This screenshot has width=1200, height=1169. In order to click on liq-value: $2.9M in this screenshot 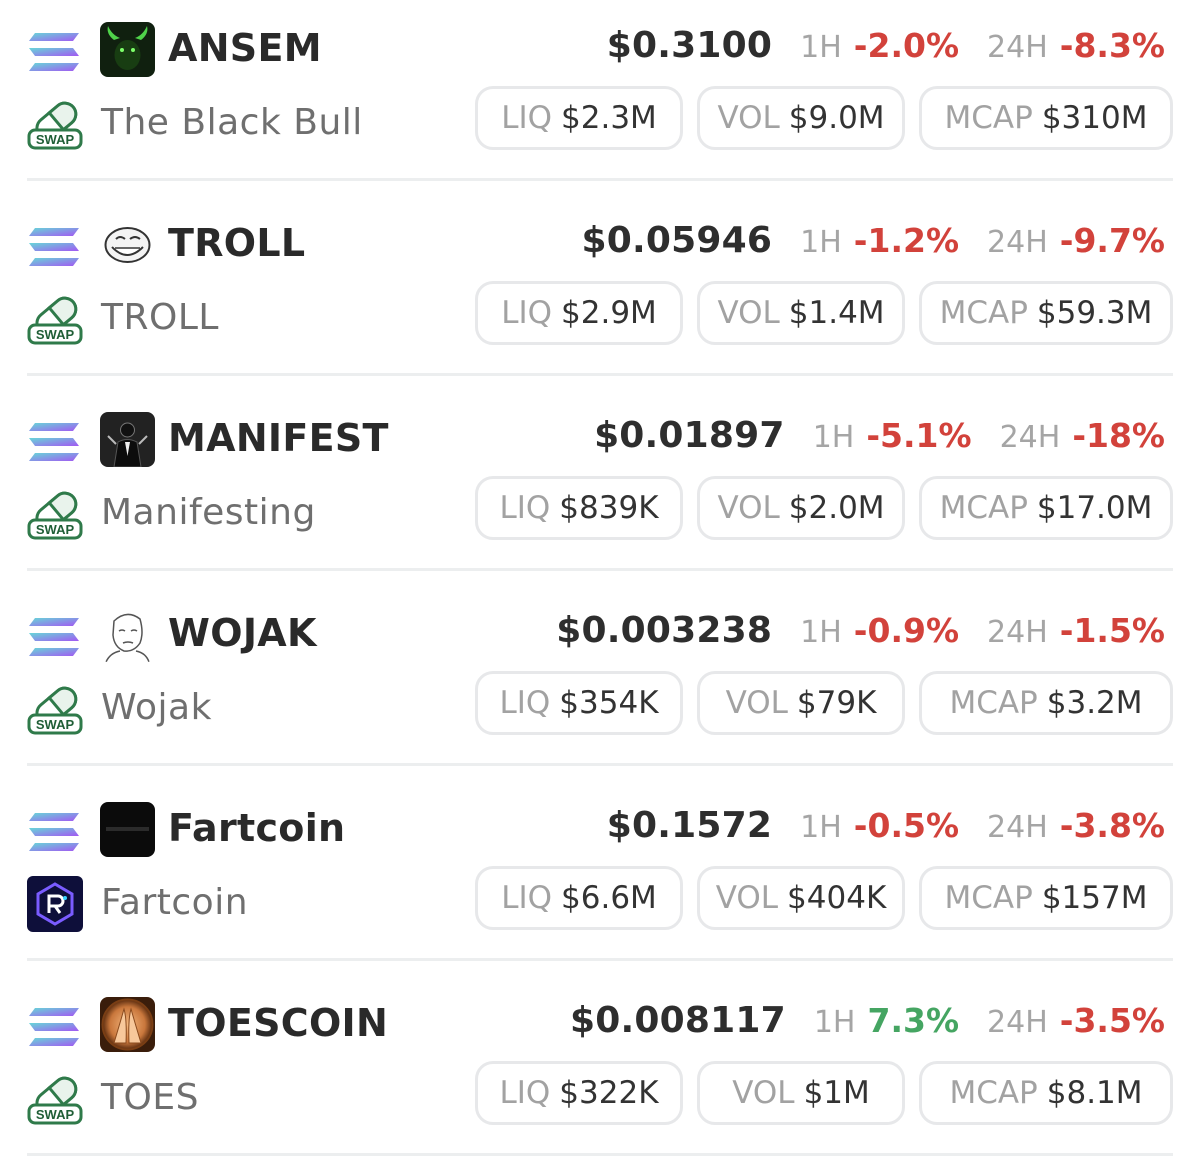, I will do `click(609, 313)`.